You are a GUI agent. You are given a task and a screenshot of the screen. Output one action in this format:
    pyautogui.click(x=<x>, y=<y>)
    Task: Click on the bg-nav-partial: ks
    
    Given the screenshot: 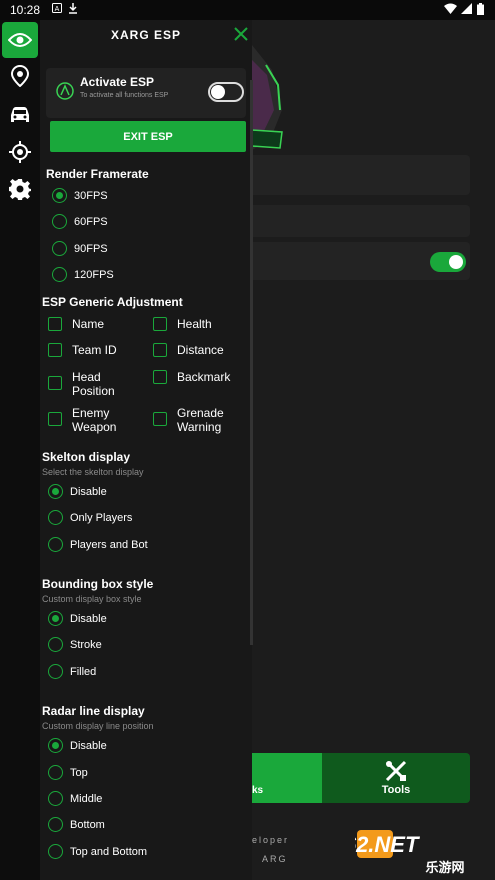 What is the action you would take?
    pyautogui.click(x=287, y=778)
    